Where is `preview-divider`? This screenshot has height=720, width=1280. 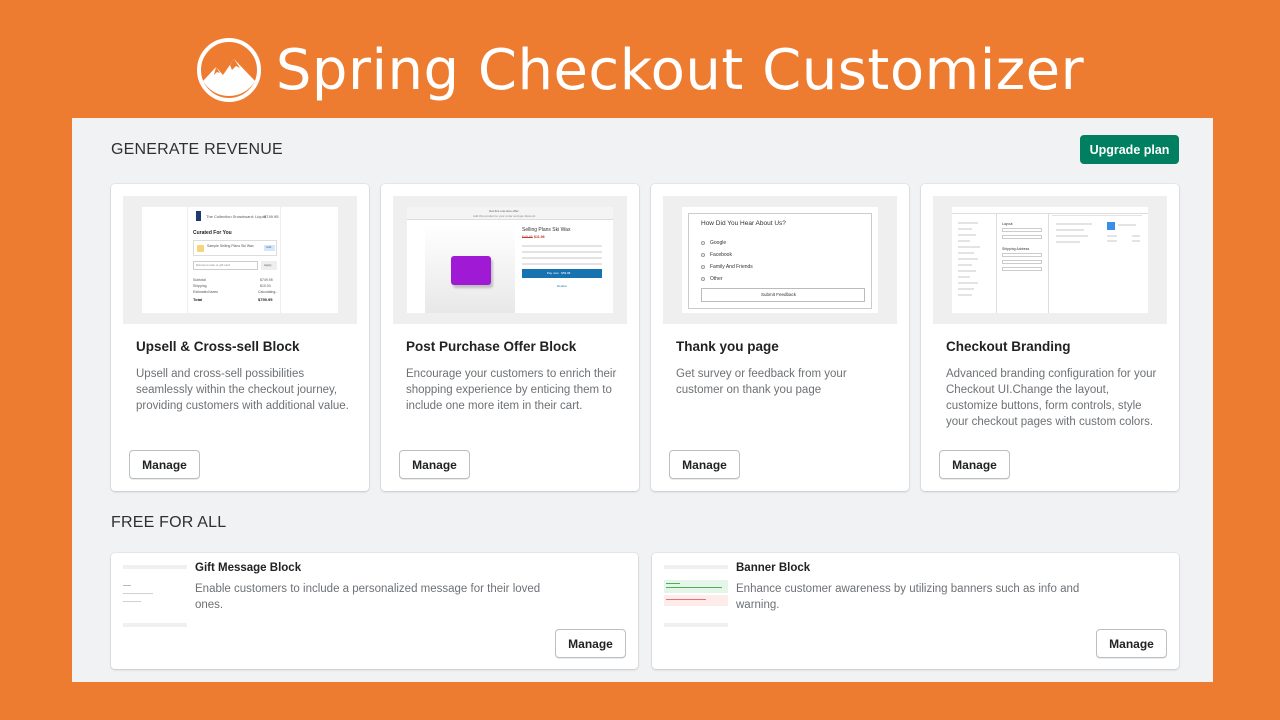
preview-divider is located at coordinates (1097, 215).